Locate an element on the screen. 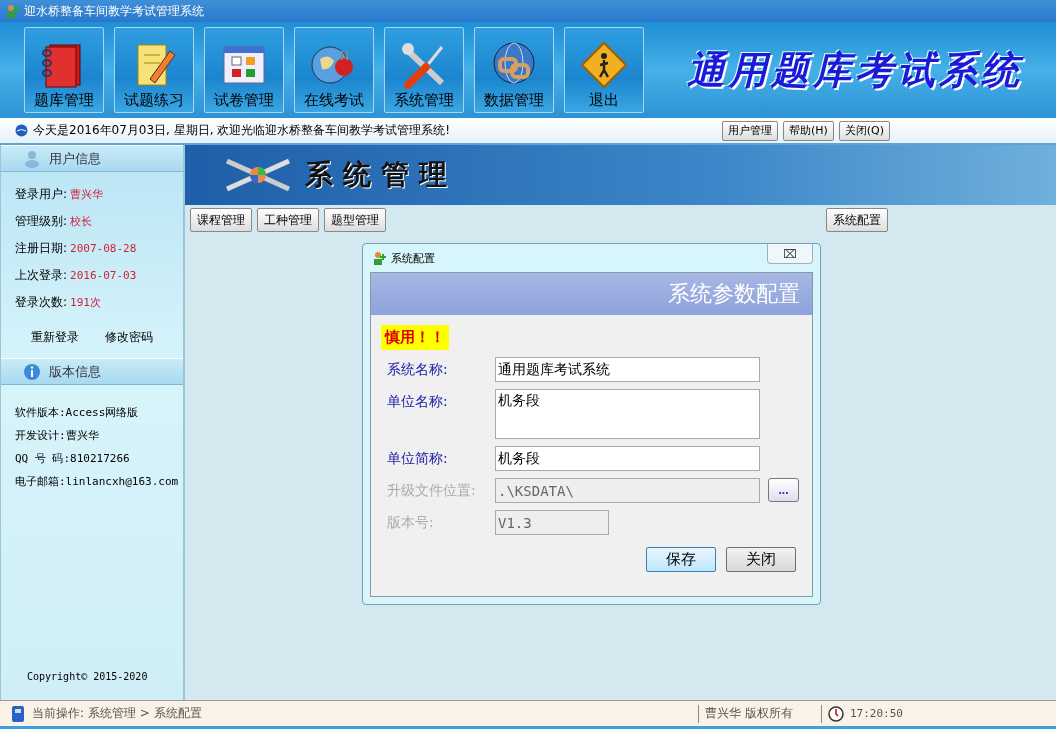  text-area: 机务段 is located at coordinates (627, 414).